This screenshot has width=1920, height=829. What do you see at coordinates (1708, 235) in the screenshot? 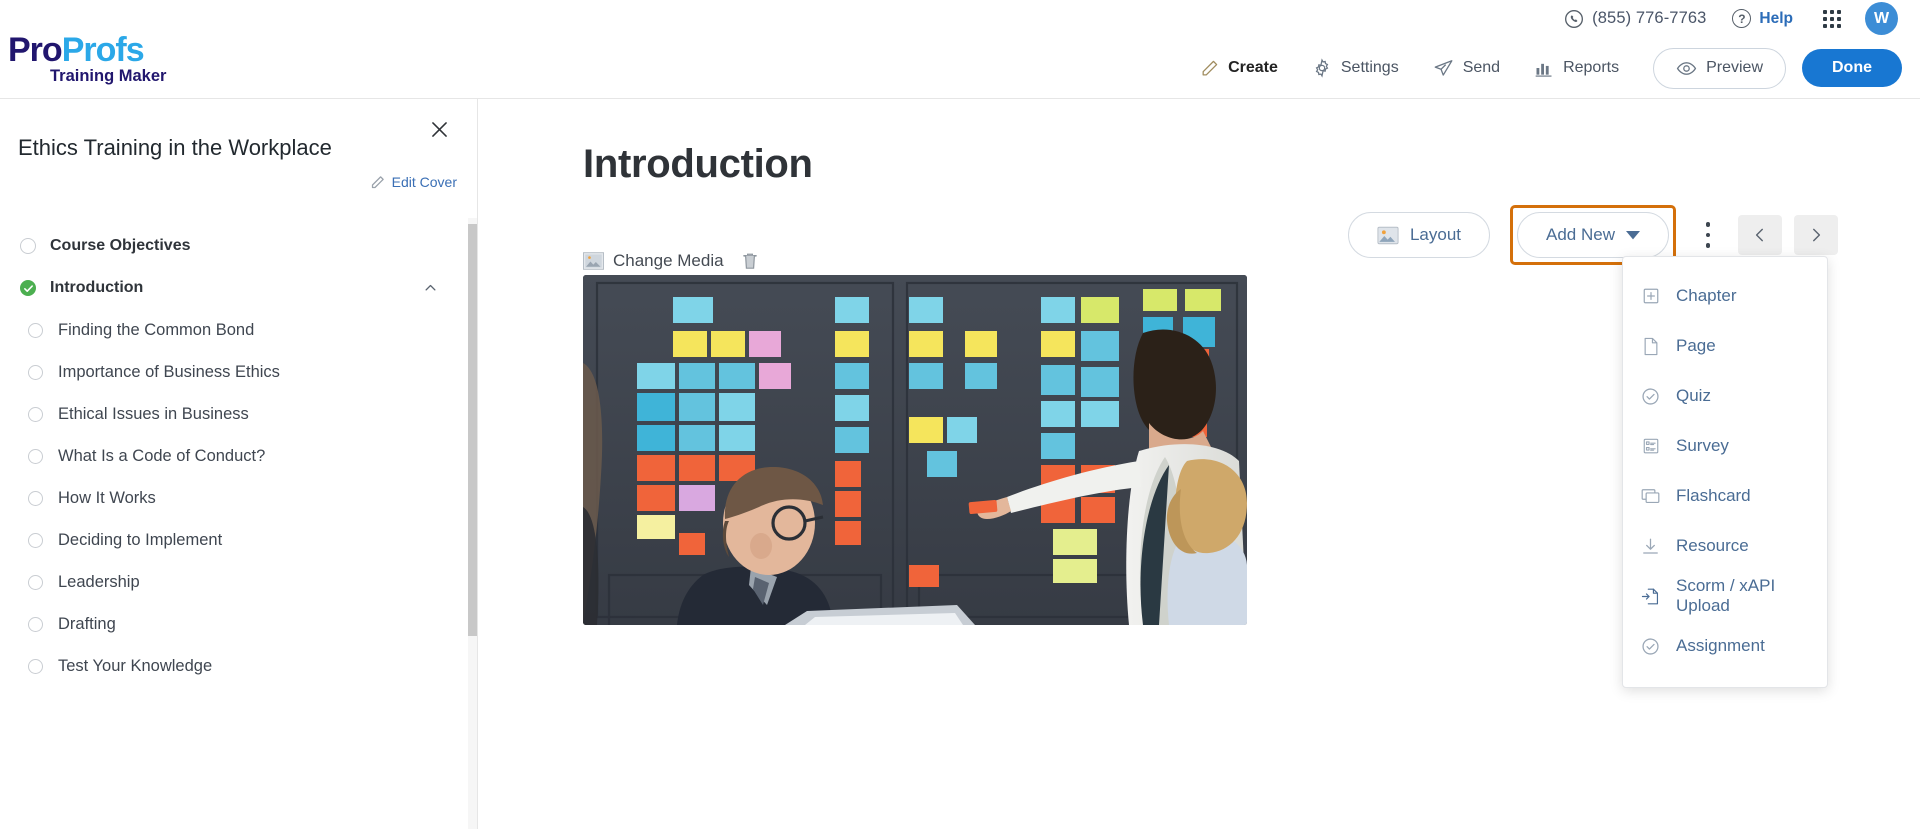
I see `more-vertical-icon` at bounding box center [1708, 235].